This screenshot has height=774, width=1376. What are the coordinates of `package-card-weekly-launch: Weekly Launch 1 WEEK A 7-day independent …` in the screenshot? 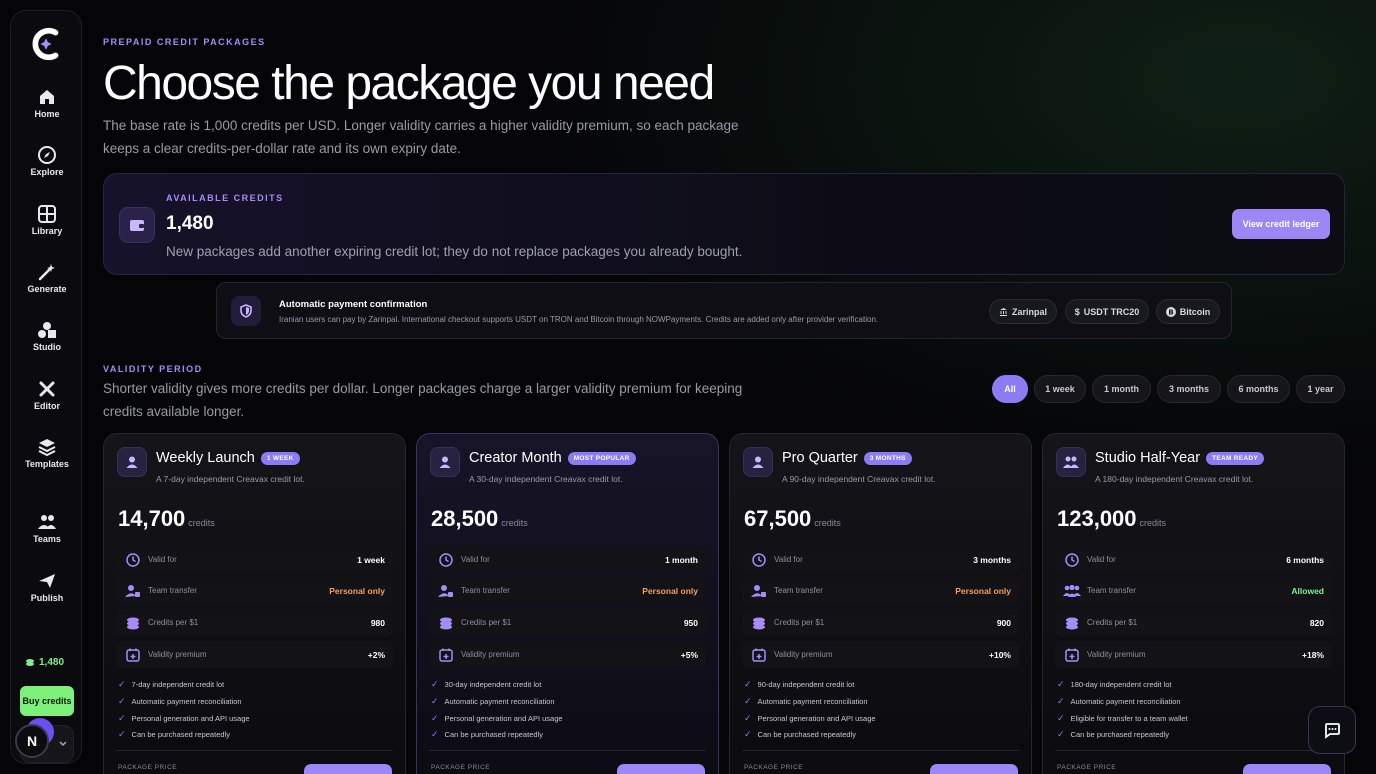 It's located at (254, 603).